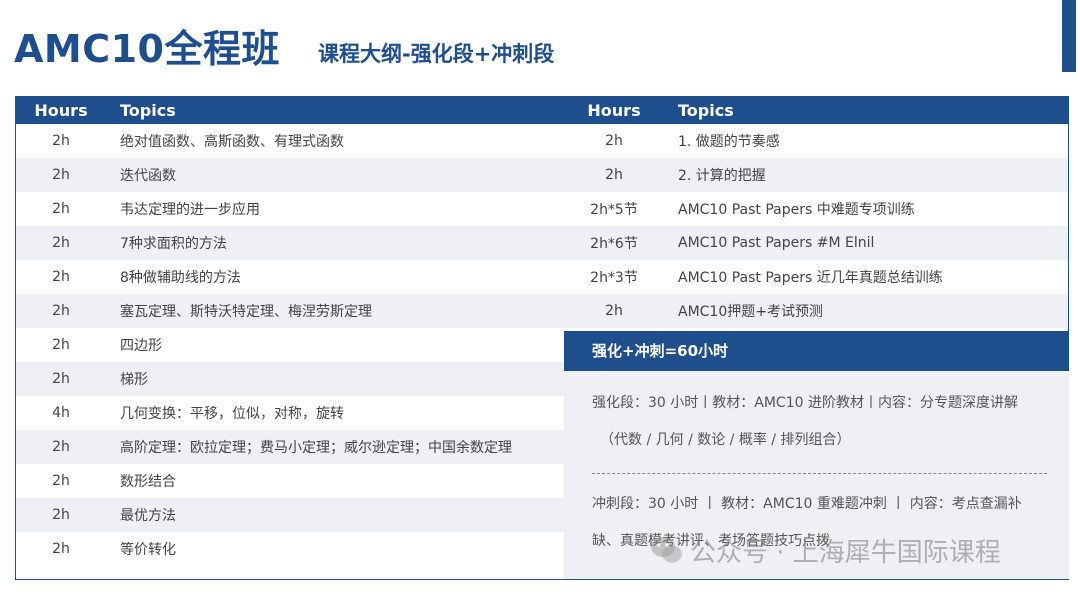 This screenshot has width=1080, height=593. I want to click on table-row: 2h 高阶定理：欧拉定理；费马小定理；威尔逊定理；中国余数定理, so click(290, 447).